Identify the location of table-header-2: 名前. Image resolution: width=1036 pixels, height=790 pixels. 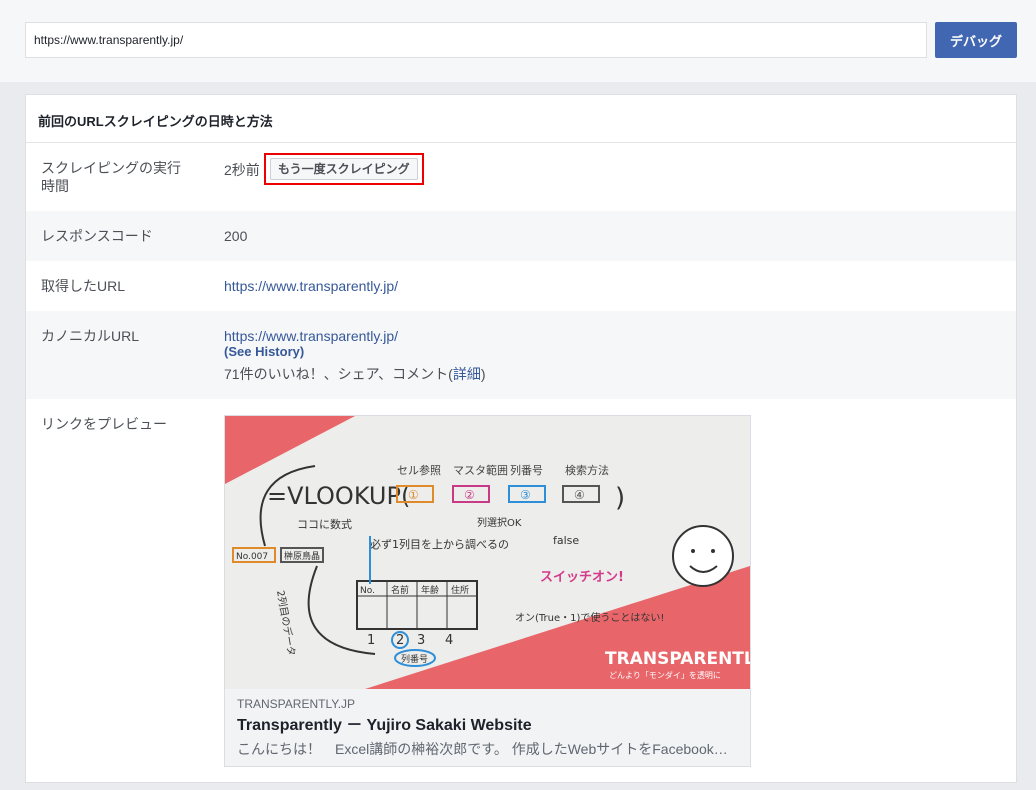
(400, 590).